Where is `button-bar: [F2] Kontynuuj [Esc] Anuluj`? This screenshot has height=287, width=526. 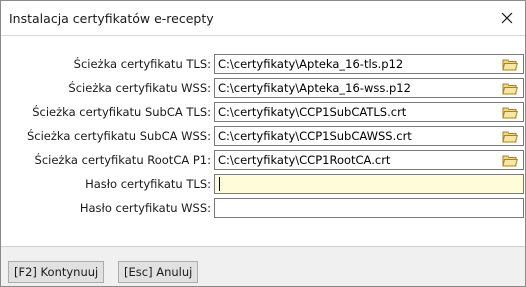 button-bar: [F2] Kontynuuj [Esc] Anuluj is located at coordinates (263, 266).